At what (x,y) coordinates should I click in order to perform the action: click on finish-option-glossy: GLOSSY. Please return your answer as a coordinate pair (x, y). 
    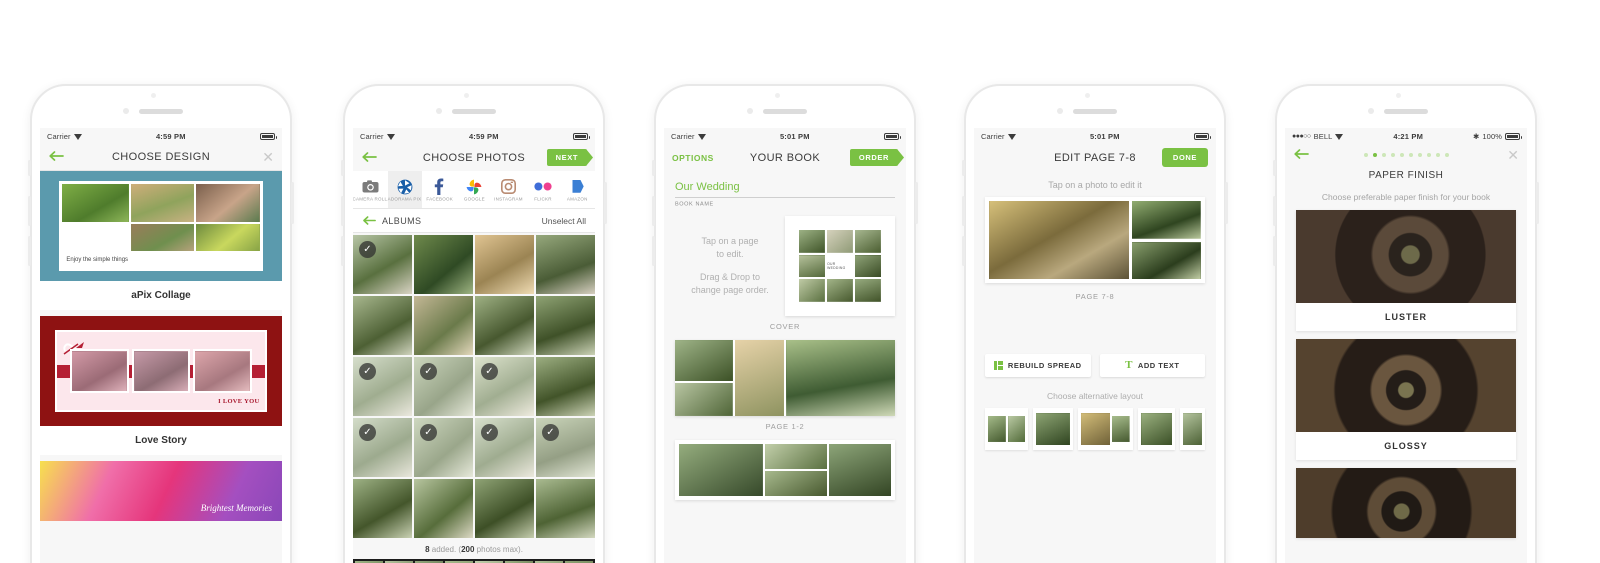
    Looking at the image, I should click on (1406, 399).